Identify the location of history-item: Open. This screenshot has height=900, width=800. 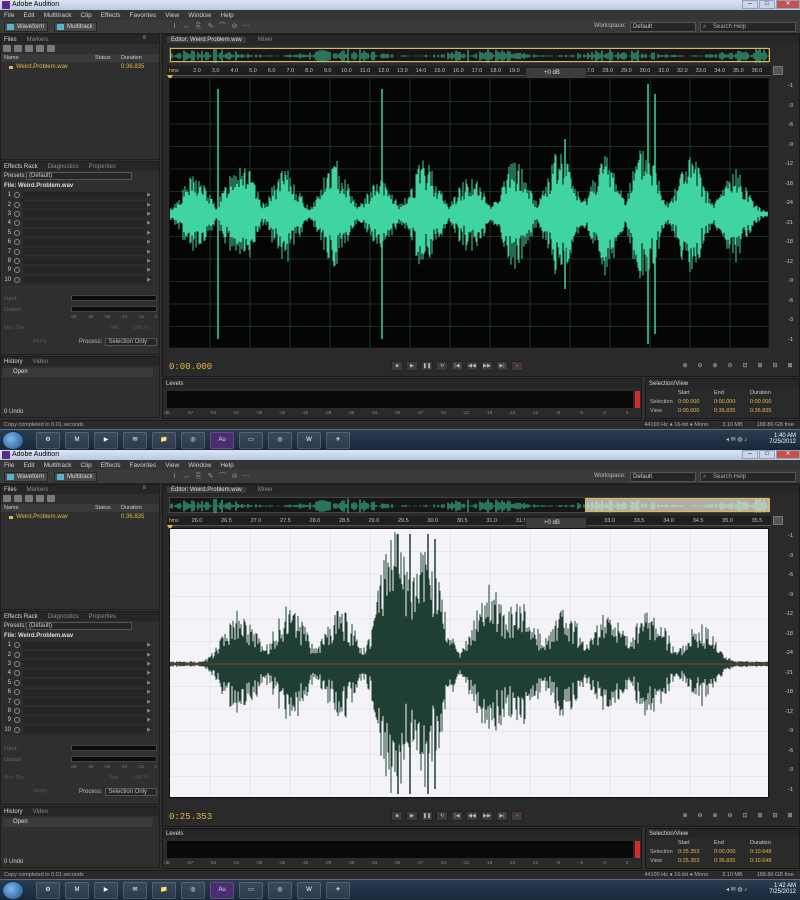
(78, 822).